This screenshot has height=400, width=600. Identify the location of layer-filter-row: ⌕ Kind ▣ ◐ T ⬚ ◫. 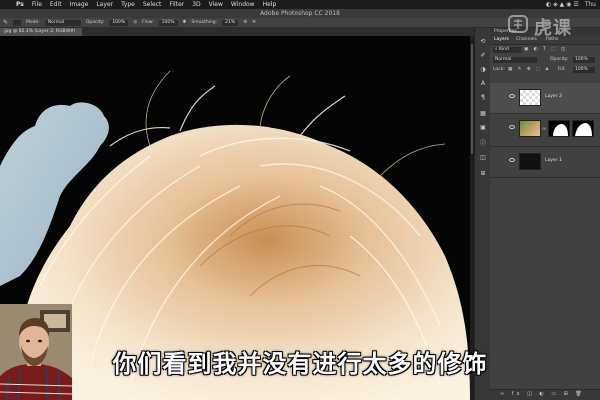
(545, 50).